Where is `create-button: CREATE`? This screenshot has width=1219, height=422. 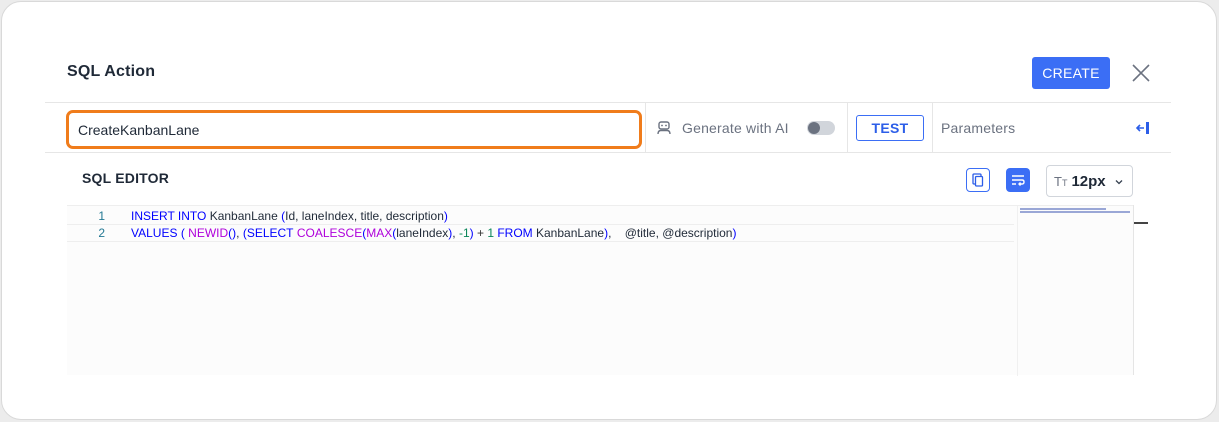 create-button: CREATE is located at coordinates (1071, 73).